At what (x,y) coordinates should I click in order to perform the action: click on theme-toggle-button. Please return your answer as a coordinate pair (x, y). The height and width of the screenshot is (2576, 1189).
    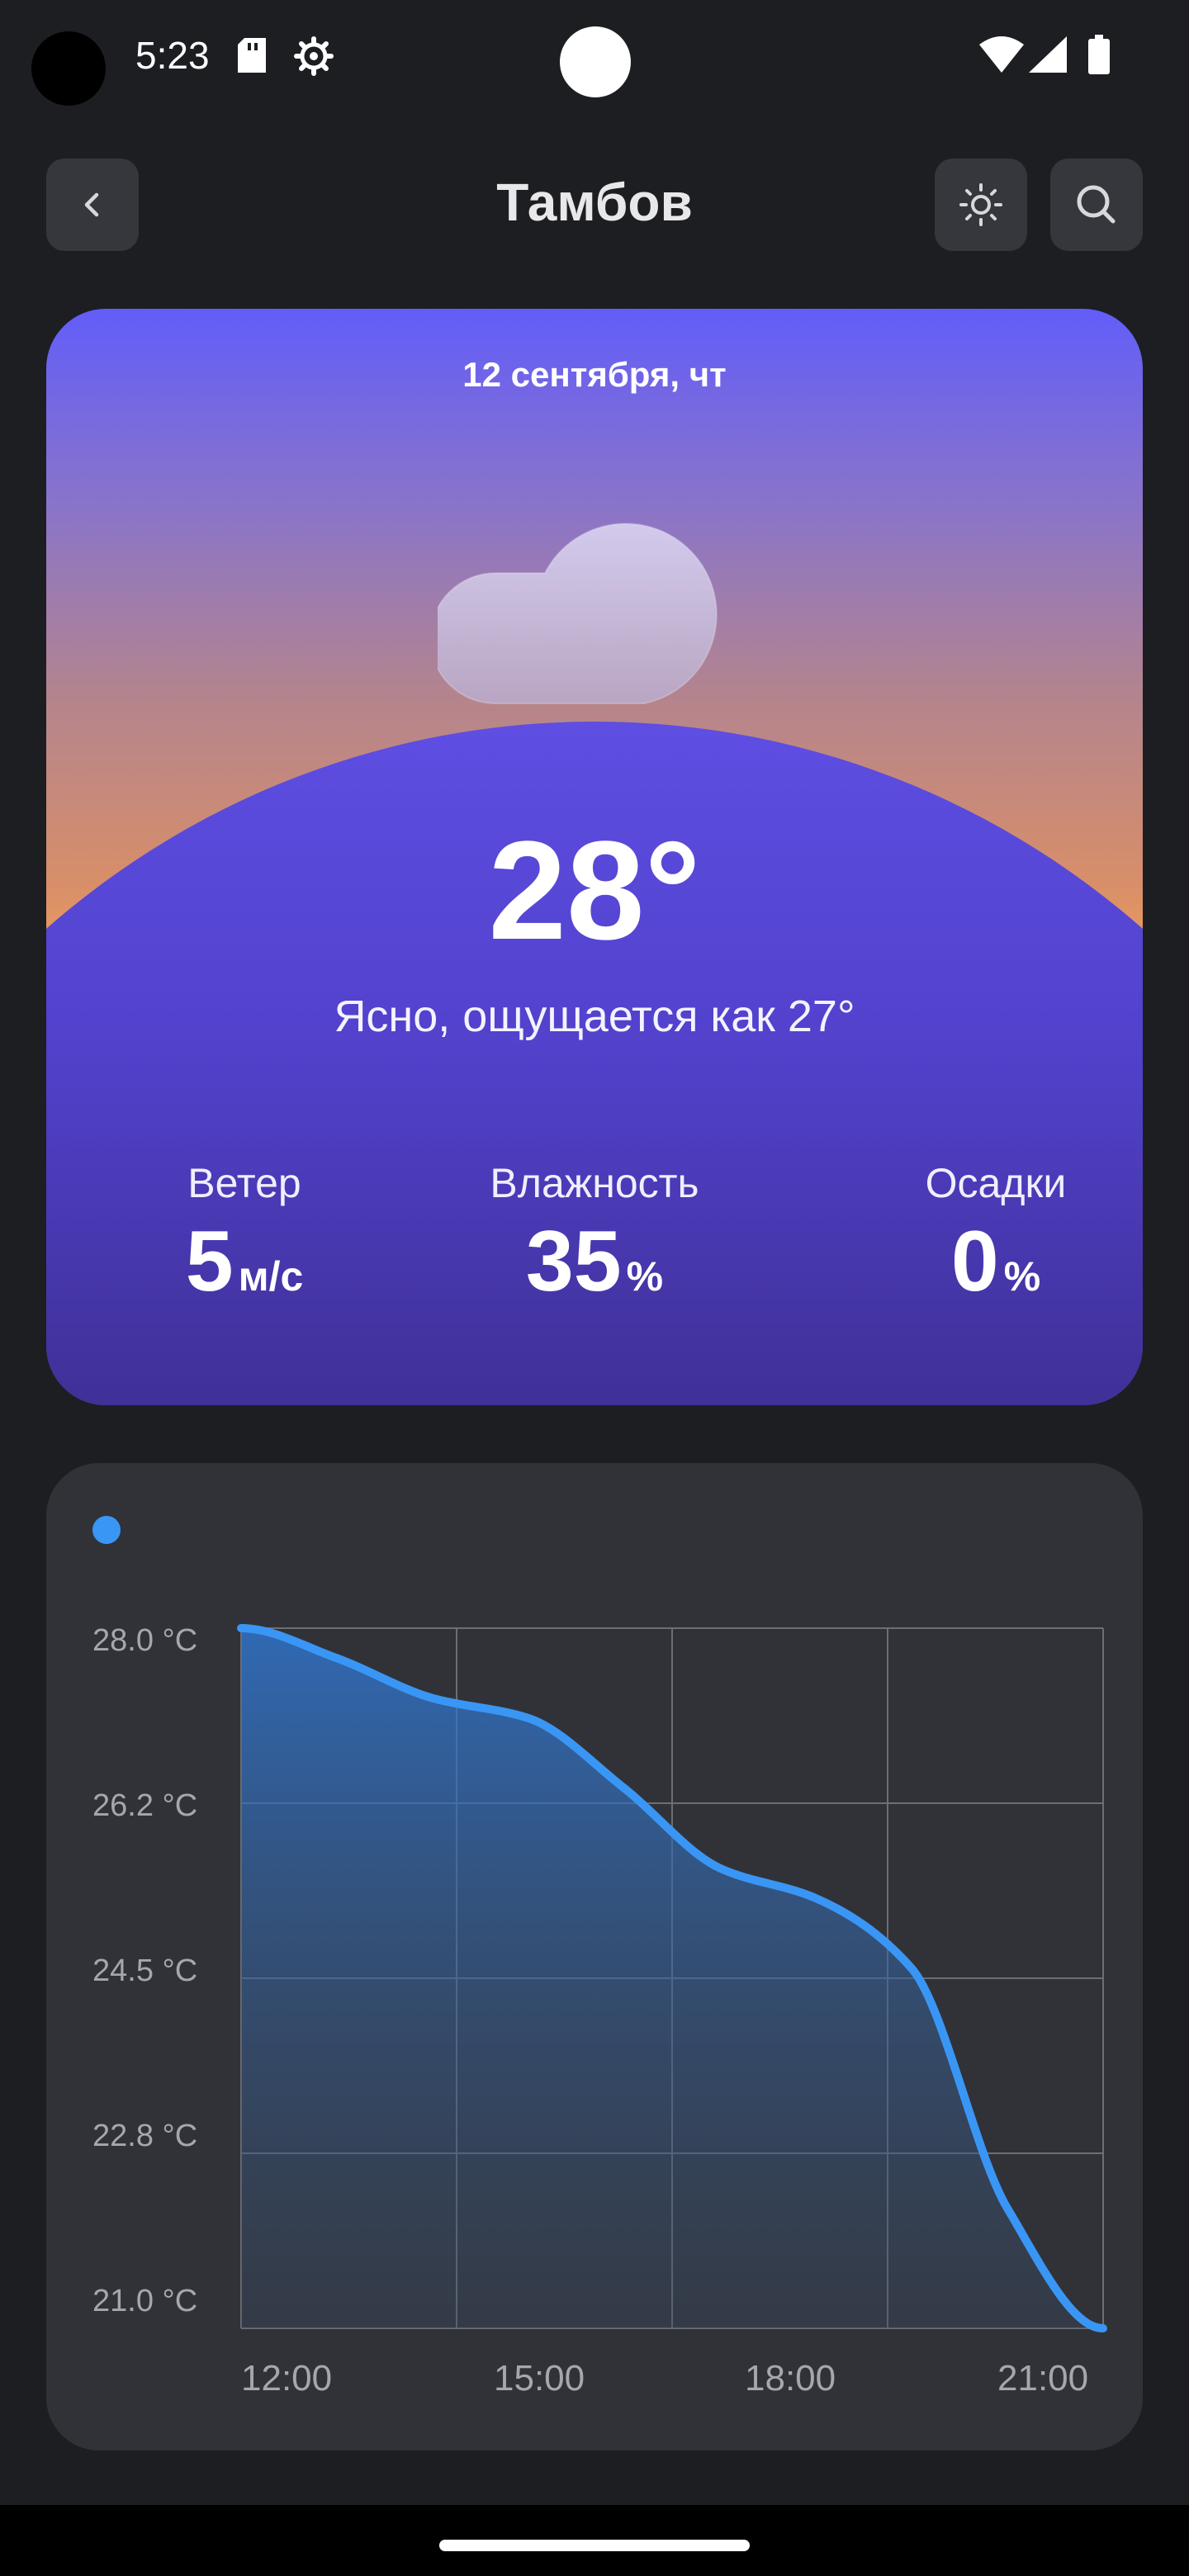
    Looking at the image, I should click on (981, 205).